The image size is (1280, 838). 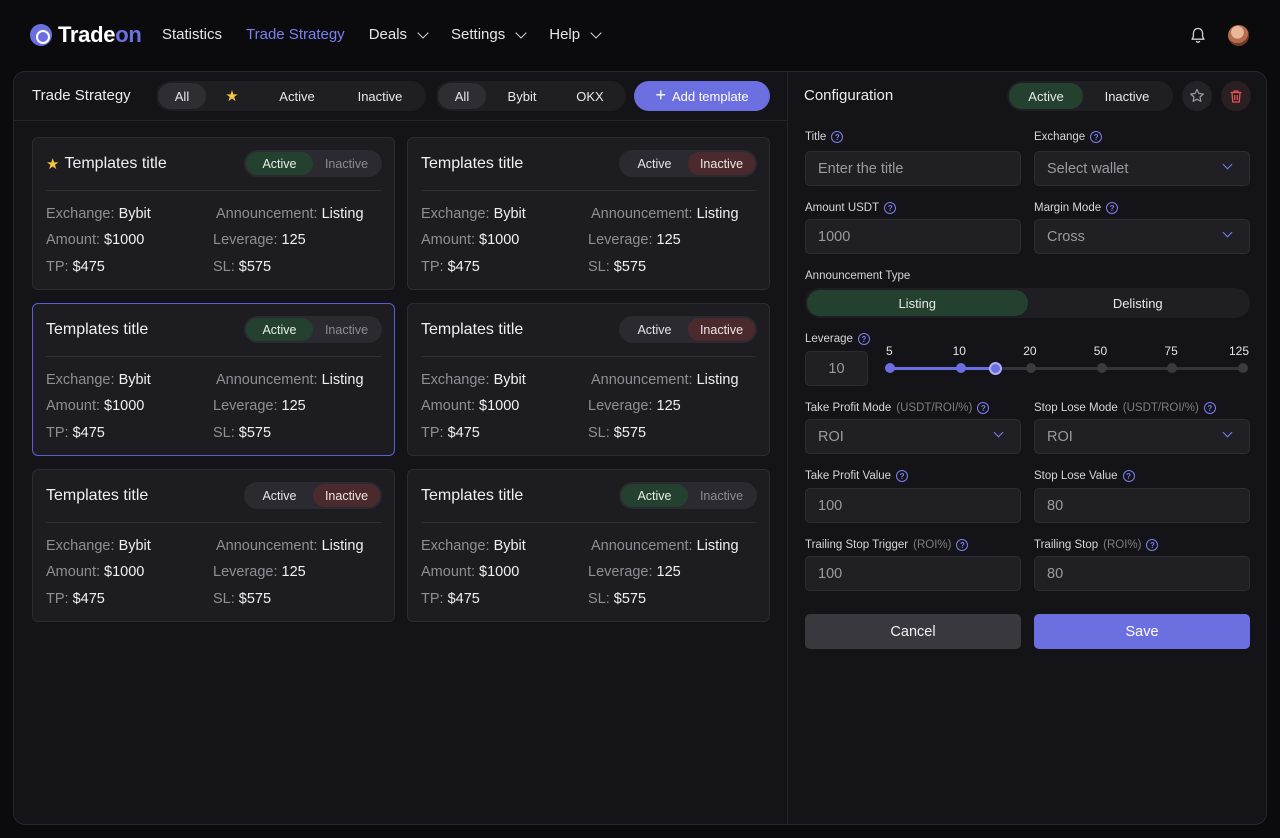 What do you see at coordinates (399, 34) in the screenshot?
I see `nav-item-deals: Deals` at bounding box center [399, 34].